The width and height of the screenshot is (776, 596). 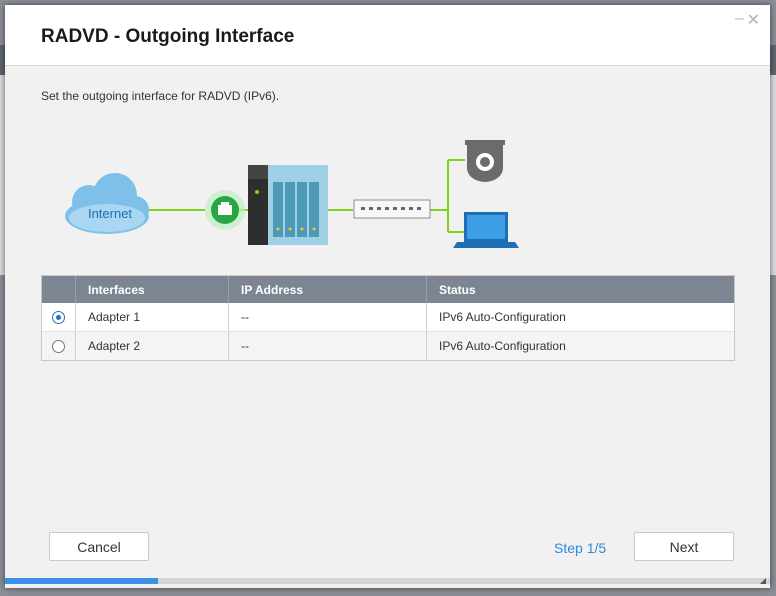 What do you see at coordinates (99, 546) in the screenshot?
I see `cancel-button: Cancel` at bounding box center [99, 546].